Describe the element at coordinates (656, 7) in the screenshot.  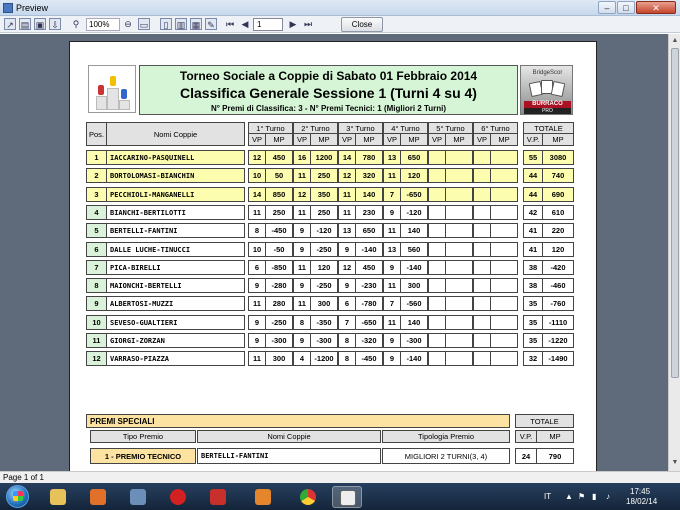
I see `close-window-button: ✕` at that location.